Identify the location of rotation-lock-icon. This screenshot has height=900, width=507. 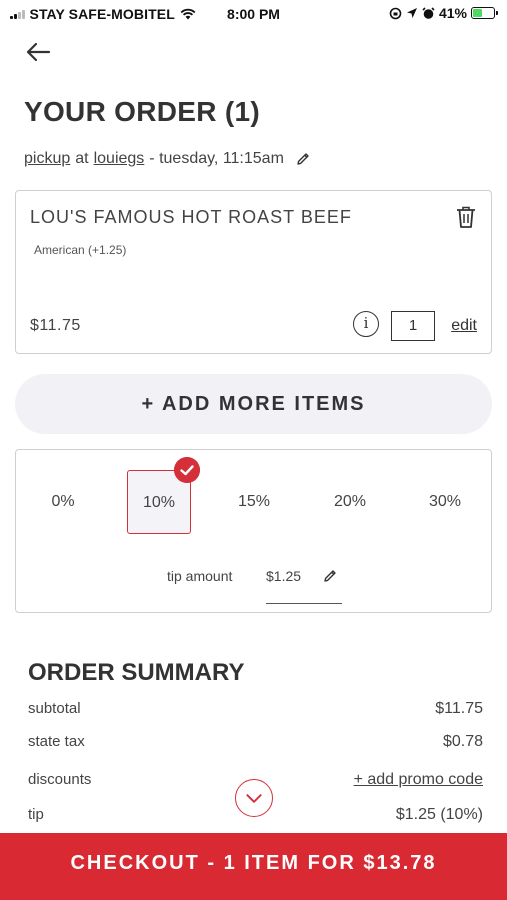
(395, 13).